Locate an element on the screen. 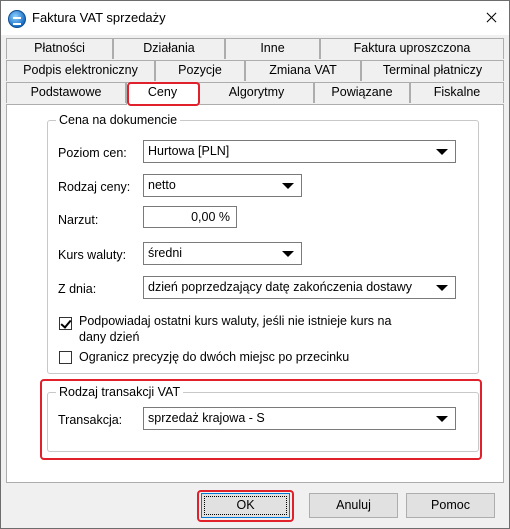 Image resolution: width=510 pixels, height=529 pixels. tab-podpis-elektroniczny: Podpis elektroniczny is located at coordinates (80, 70).